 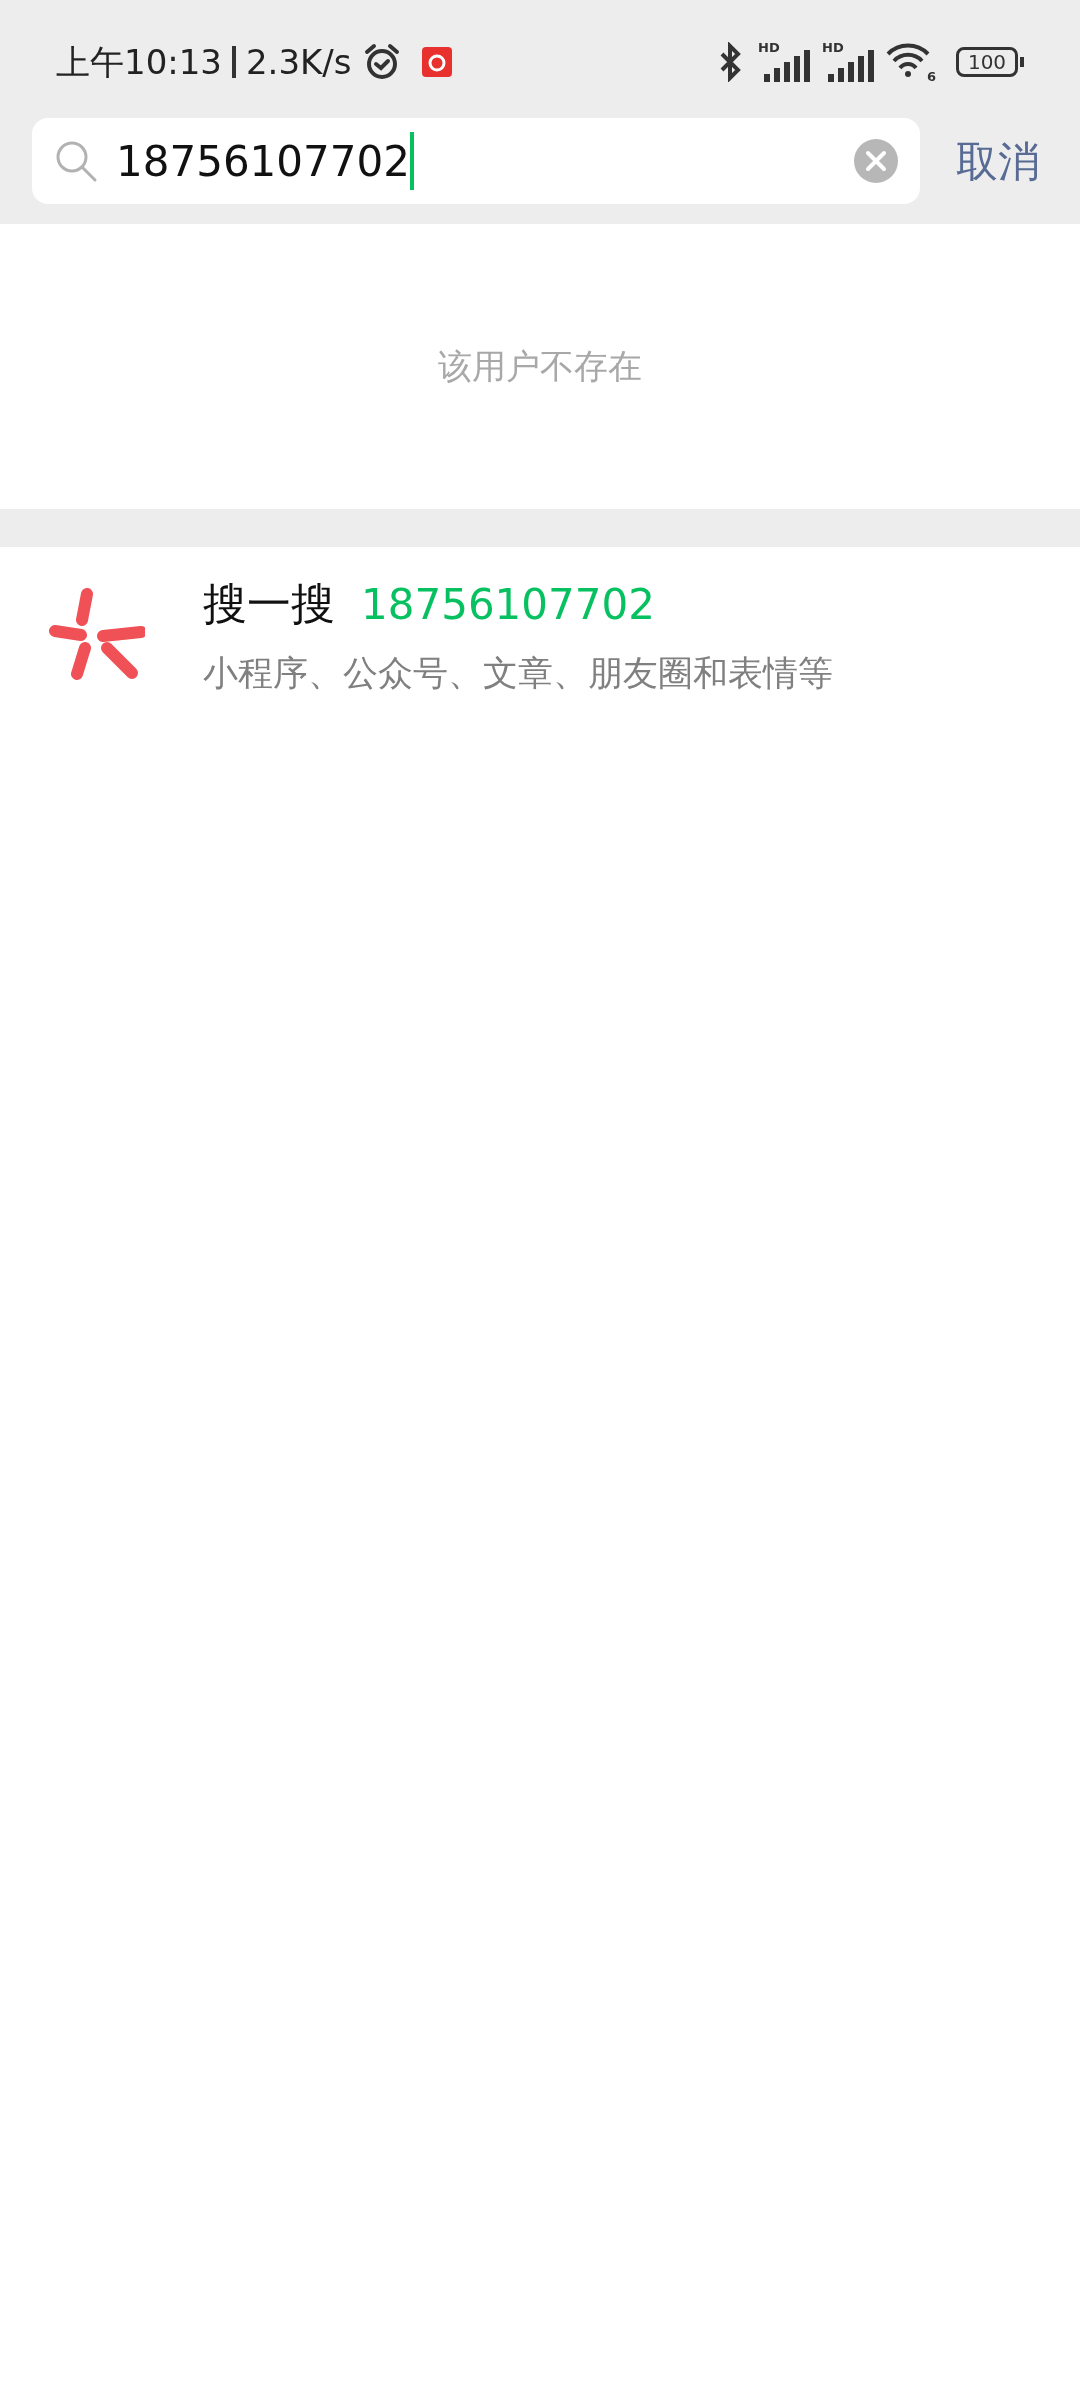 What do you see at coordinates (139, 62) in the screenshot?
I see `status-time: 上午10:13` at bounding box center [139, 62].